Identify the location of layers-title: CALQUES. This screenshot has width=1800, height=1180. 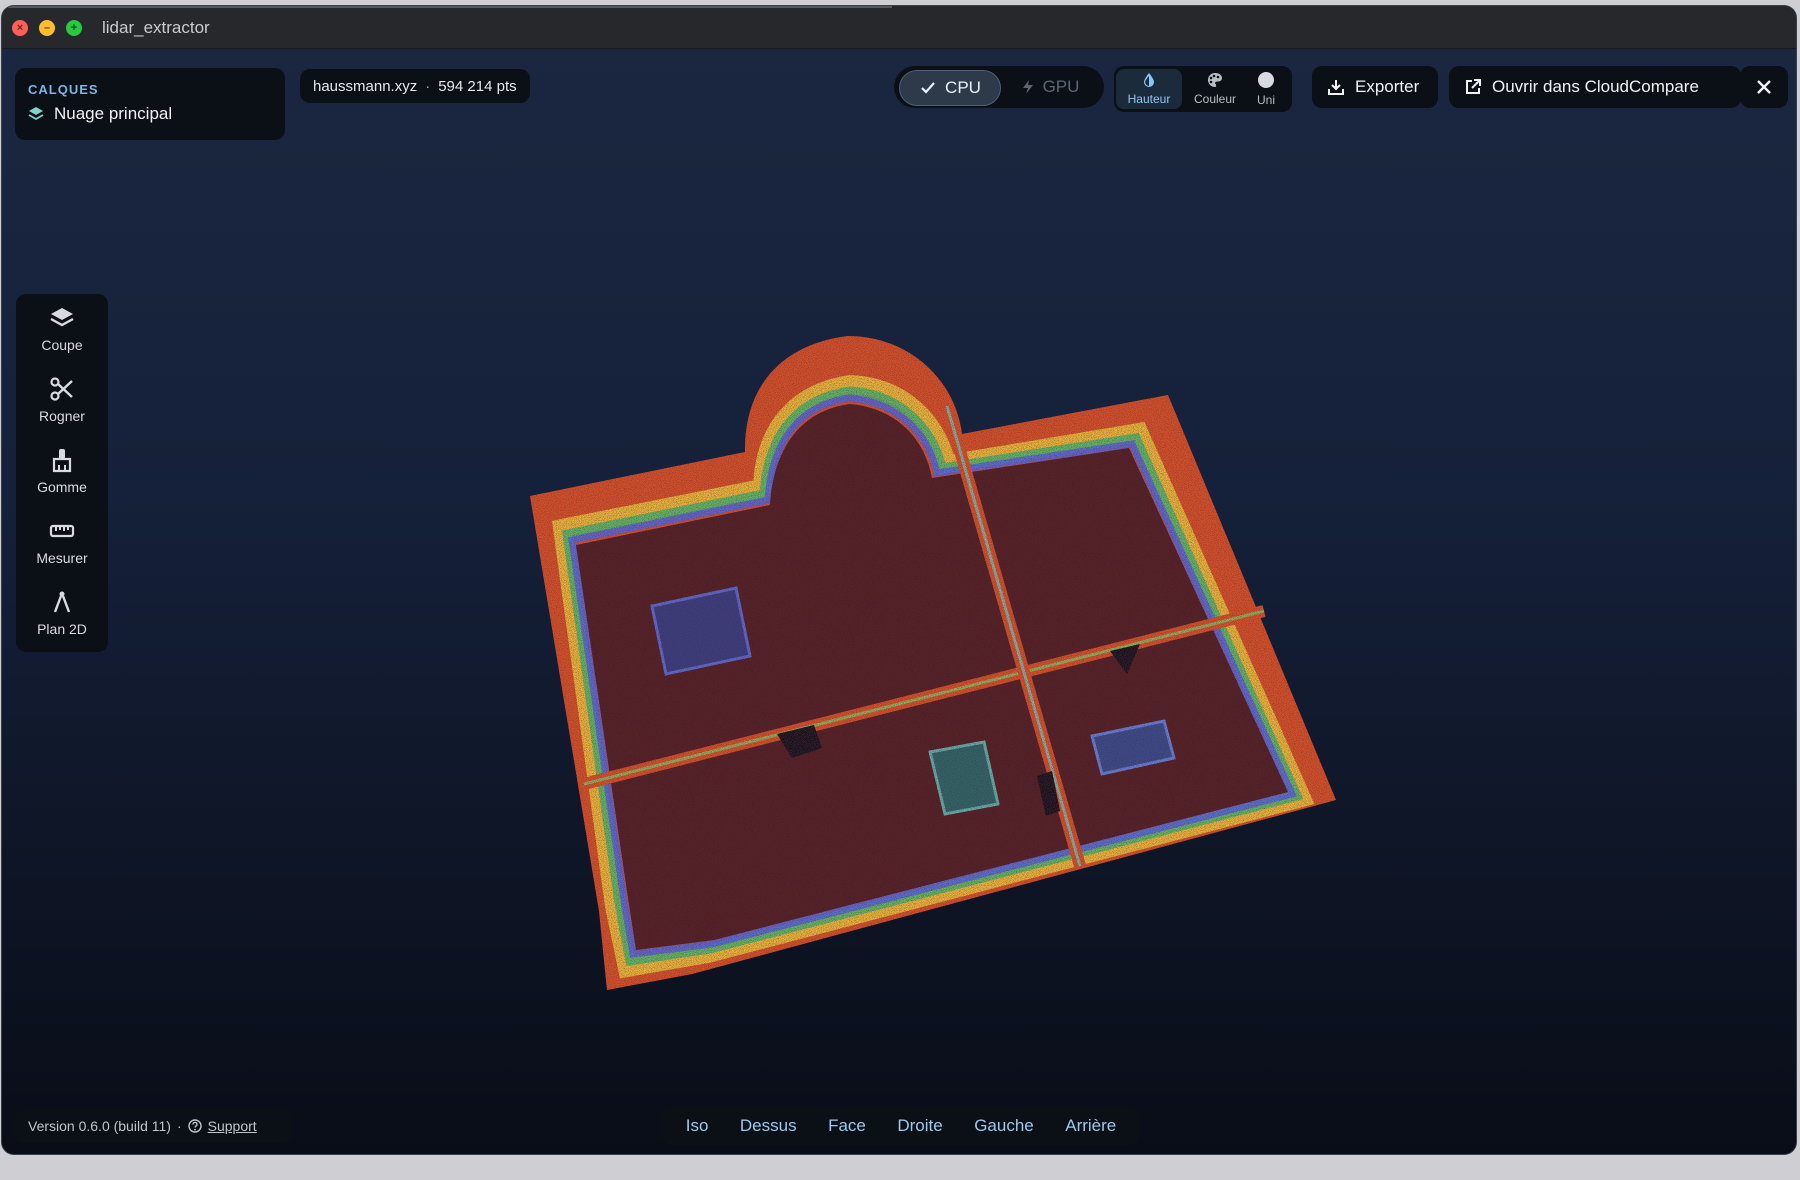
(63, 89).